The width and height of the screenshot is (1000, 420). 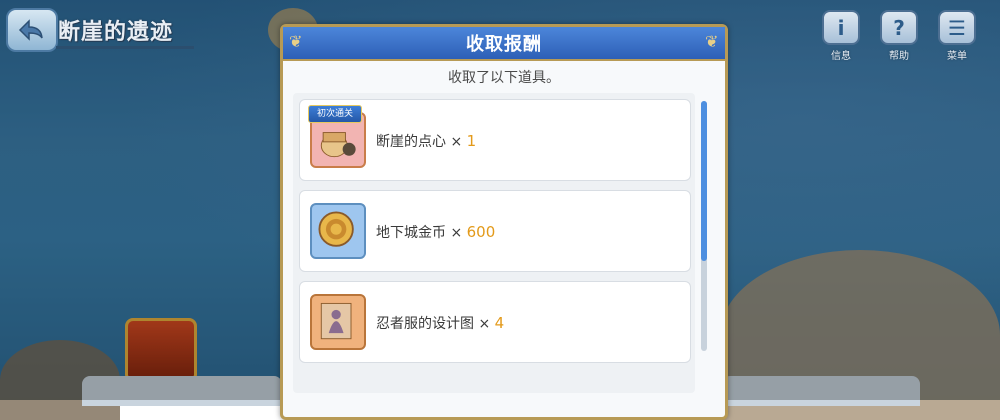 I want to click on item-name: 断崖的点心 × 1, so click(x=426, y=141).